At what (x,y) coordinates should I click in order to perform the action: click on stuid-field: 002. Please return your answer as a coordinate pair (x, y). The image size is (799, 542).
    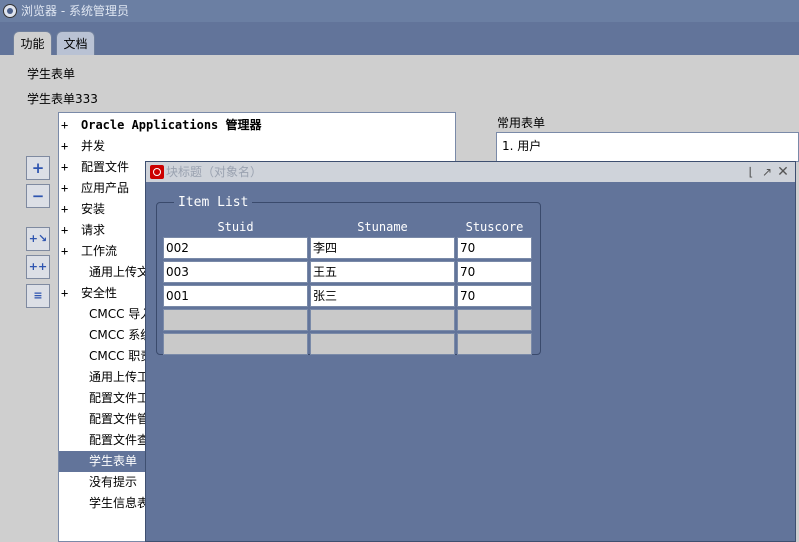
    Looking at the image, I should click on (235, 248).